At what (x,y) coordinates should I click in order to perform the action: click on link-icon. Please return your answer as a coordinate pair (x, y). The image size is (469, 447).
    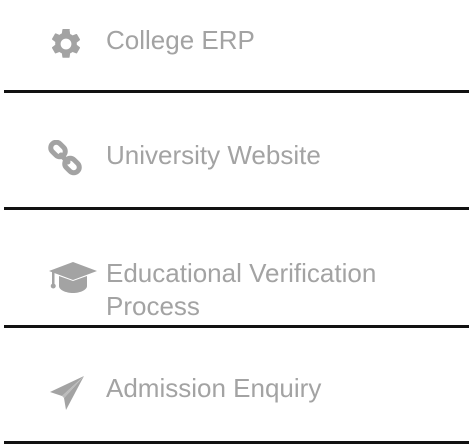
    Looking at the image, I should click on (66, 160).